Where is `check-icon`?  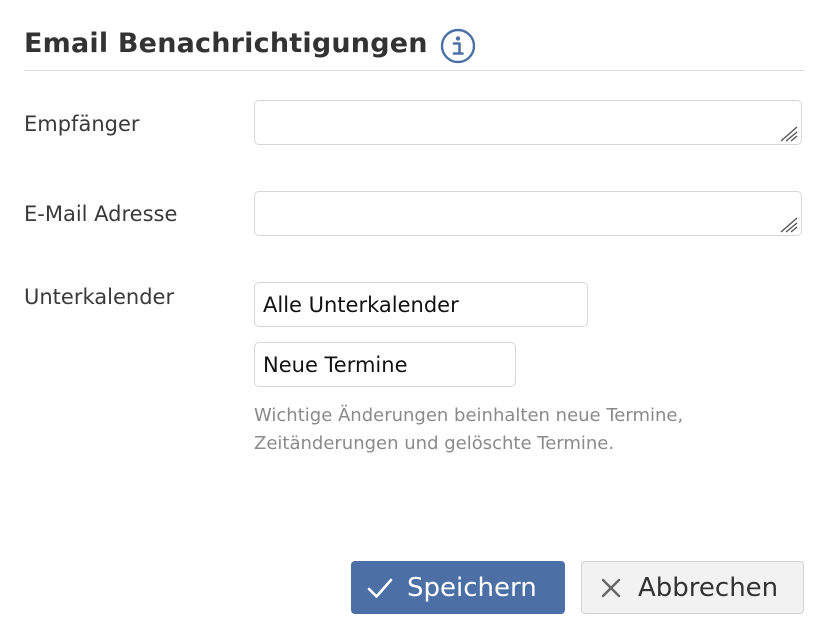 check-icon is located at coordinates (380, 588).